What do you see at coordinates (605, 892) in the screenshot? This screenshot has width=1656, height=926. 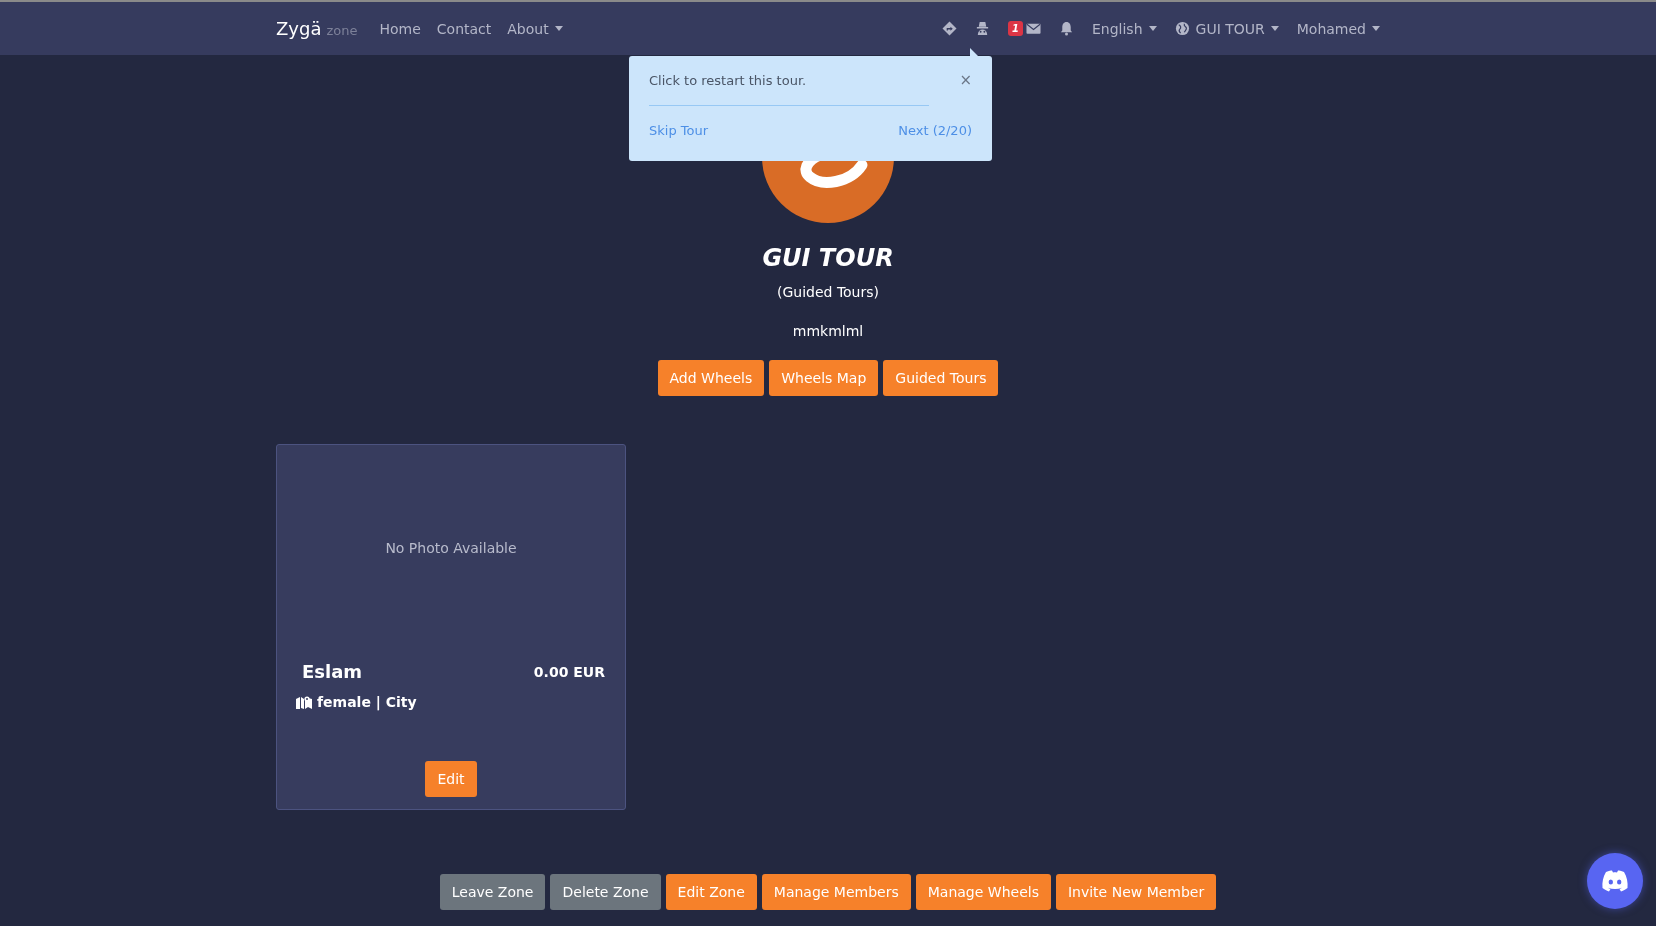 I see `action-button: Delete Zone` at bounding box center [605, 892].